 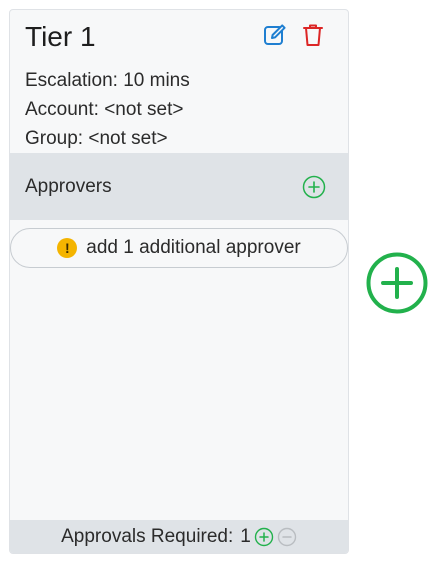 What do you see at coordinates (107, 80) in the screenshot?
I see `escalation-text: Escalation: 10 mins` at bounding box center [107, 80].